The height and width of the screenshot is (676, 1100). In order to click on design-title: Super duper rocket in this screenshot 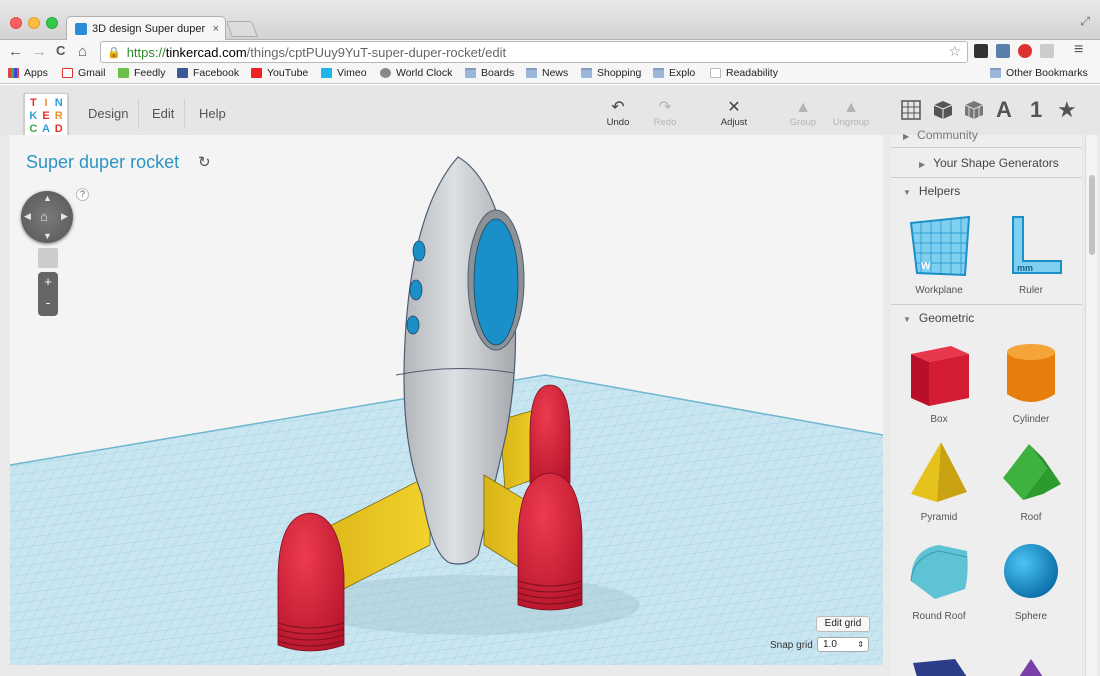, I will do `click(102, 162)`.